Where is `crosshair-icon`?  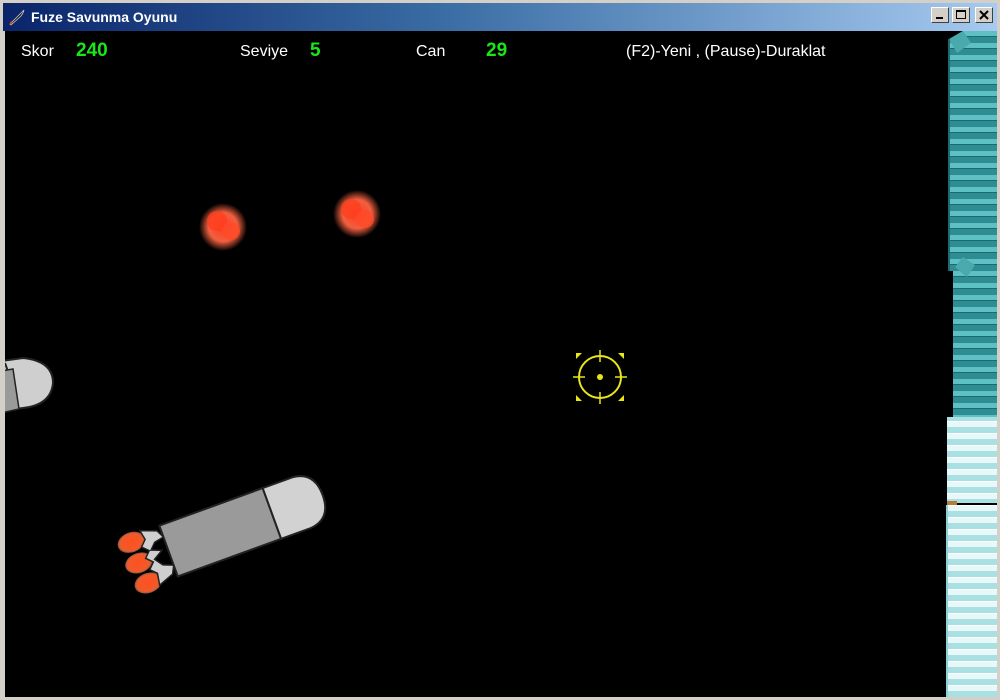 crosshair-icon is located at coordinates (600, 377).